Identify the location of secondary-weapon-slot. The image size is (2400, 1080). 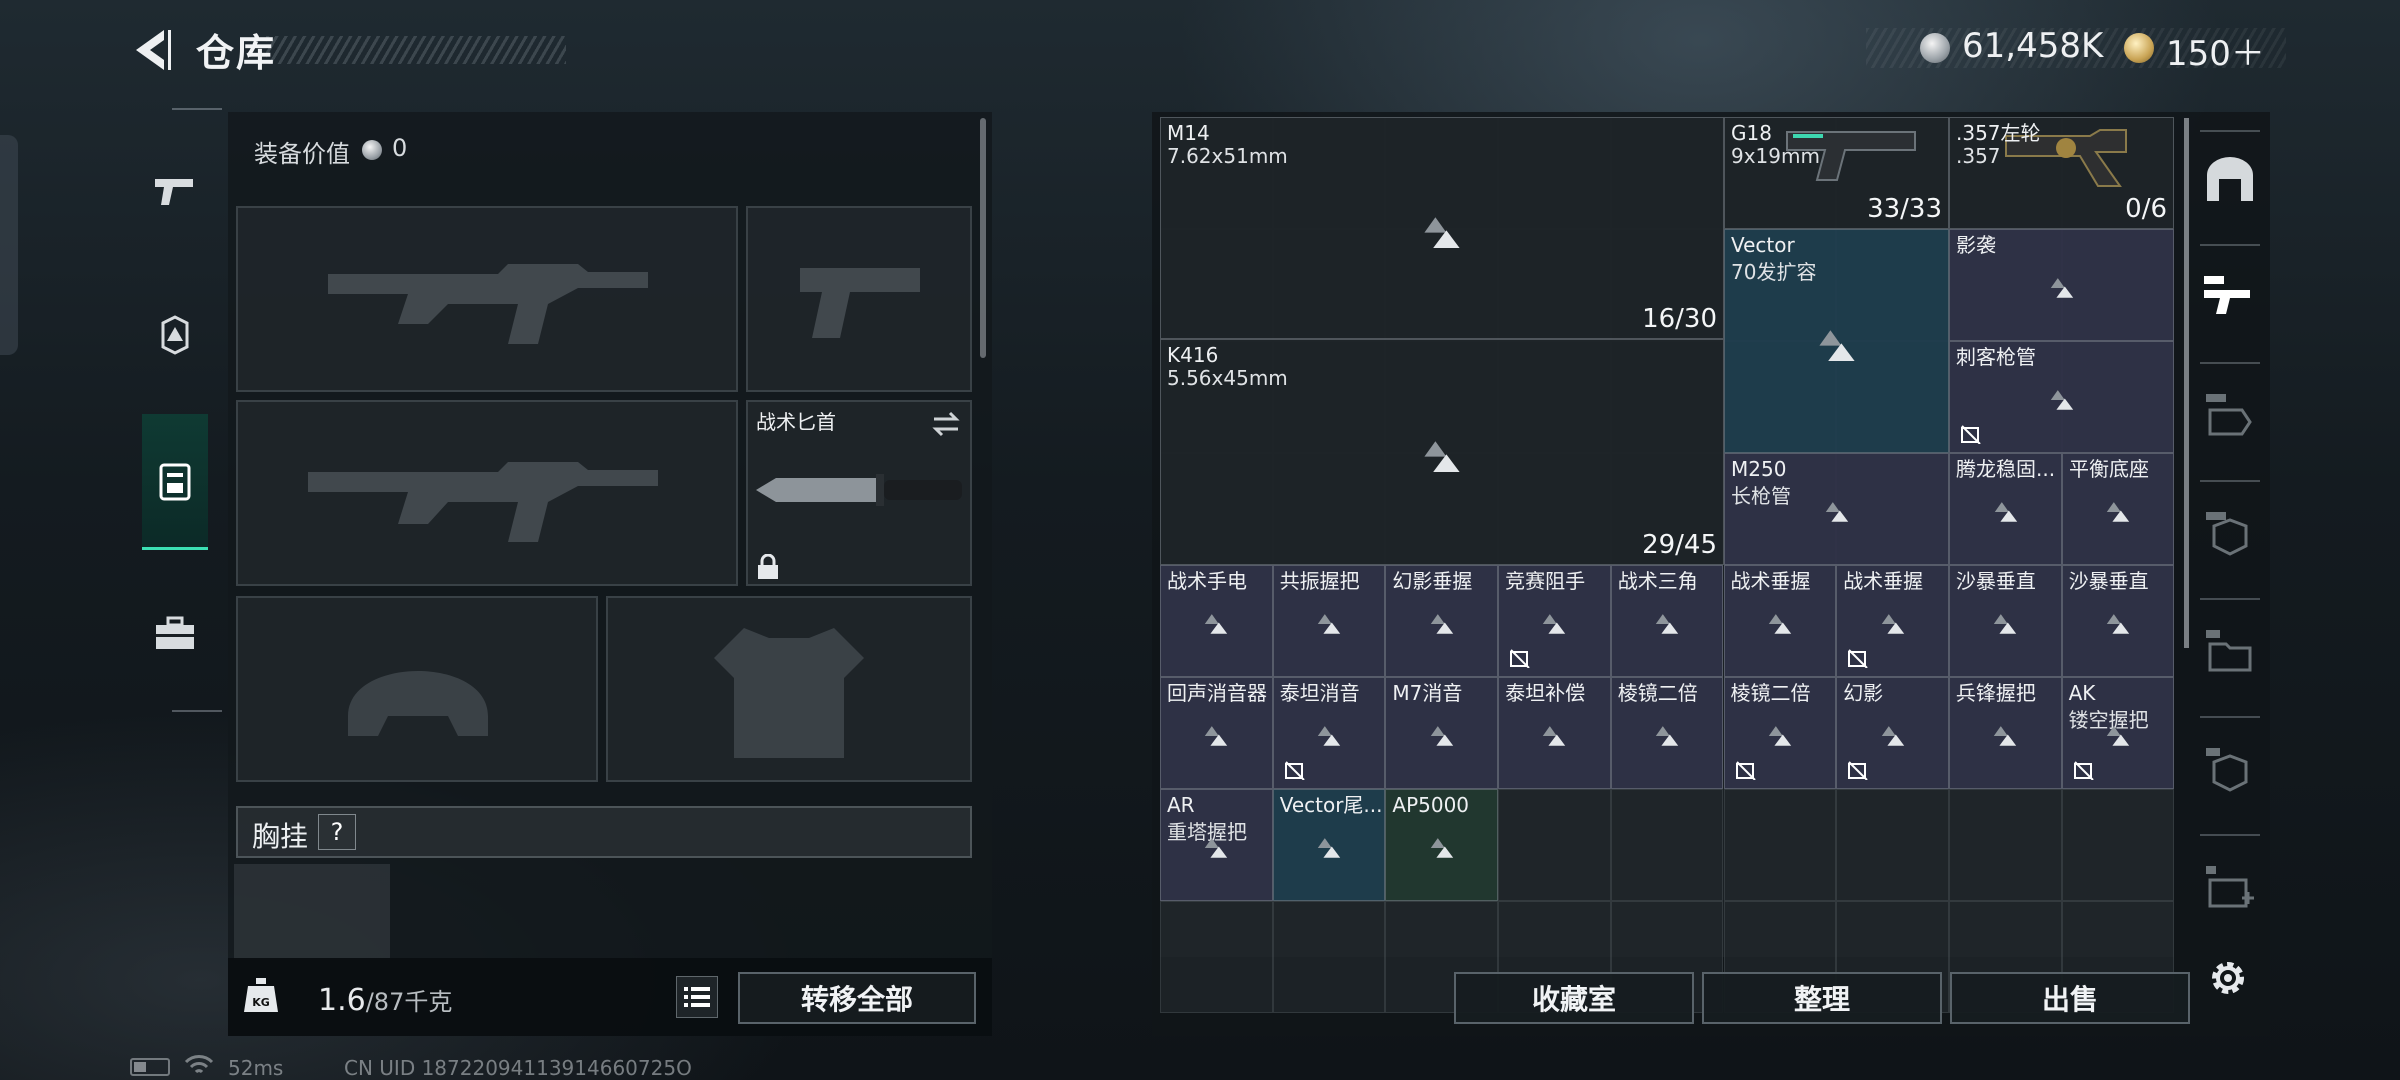
(487, 493).